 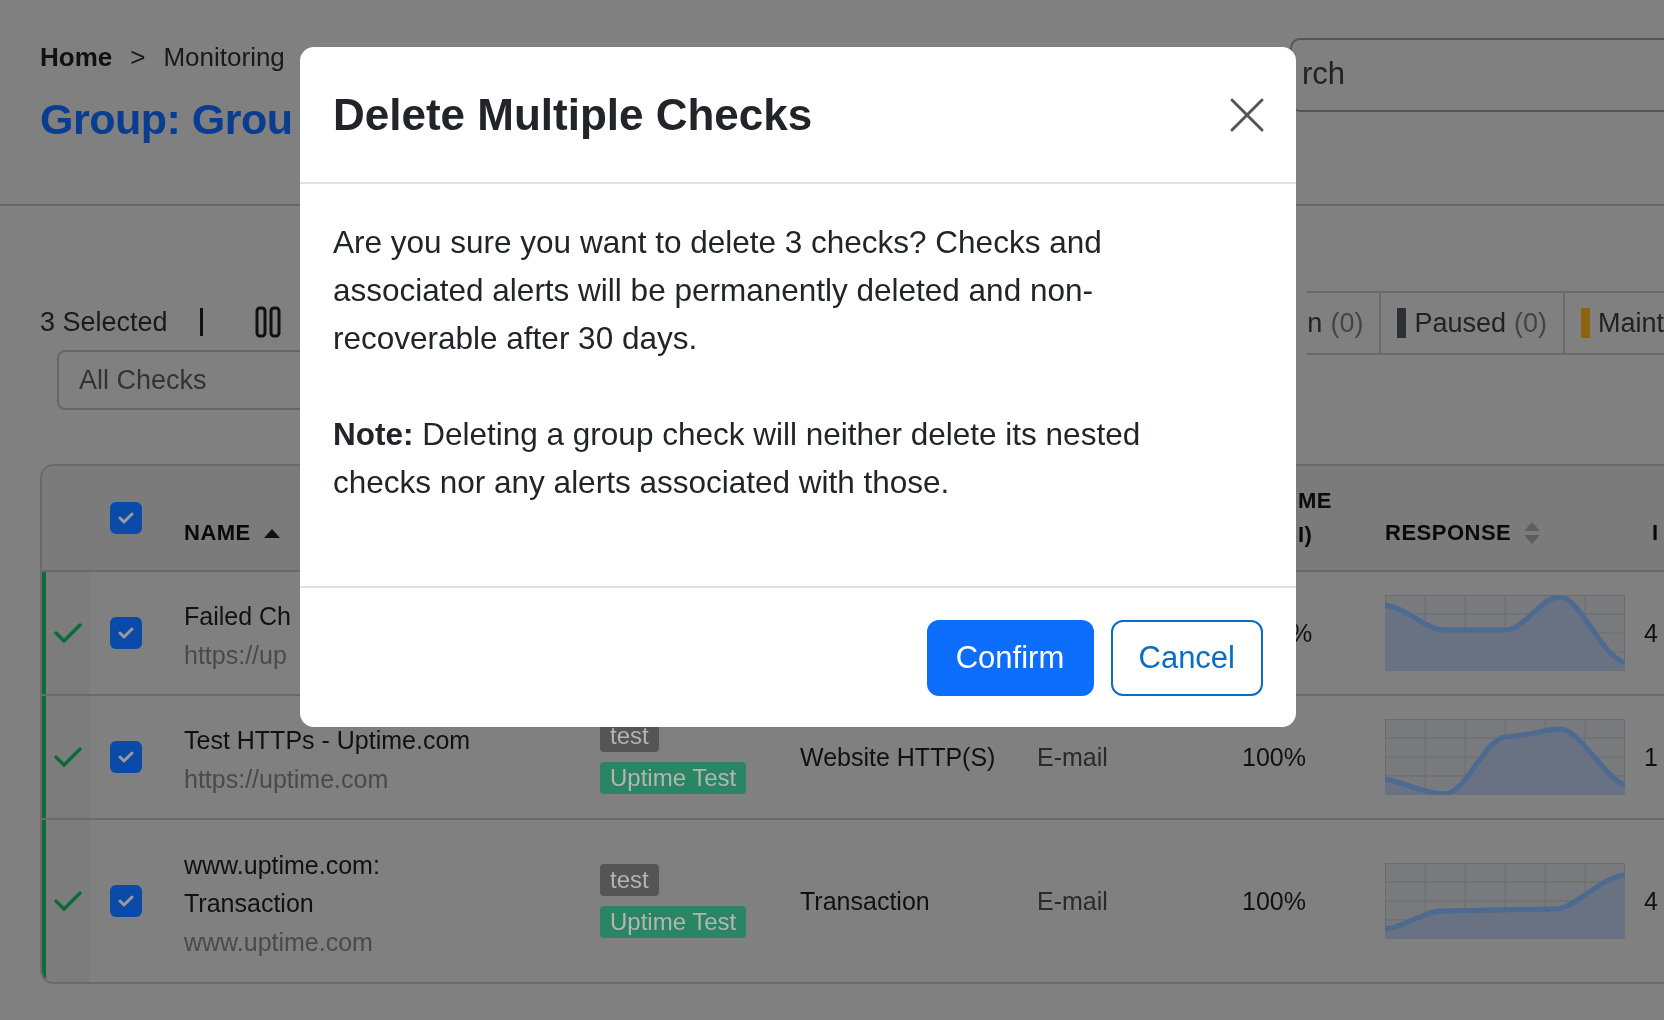 I want to click on close-icon, so click(x=1247, y=114).